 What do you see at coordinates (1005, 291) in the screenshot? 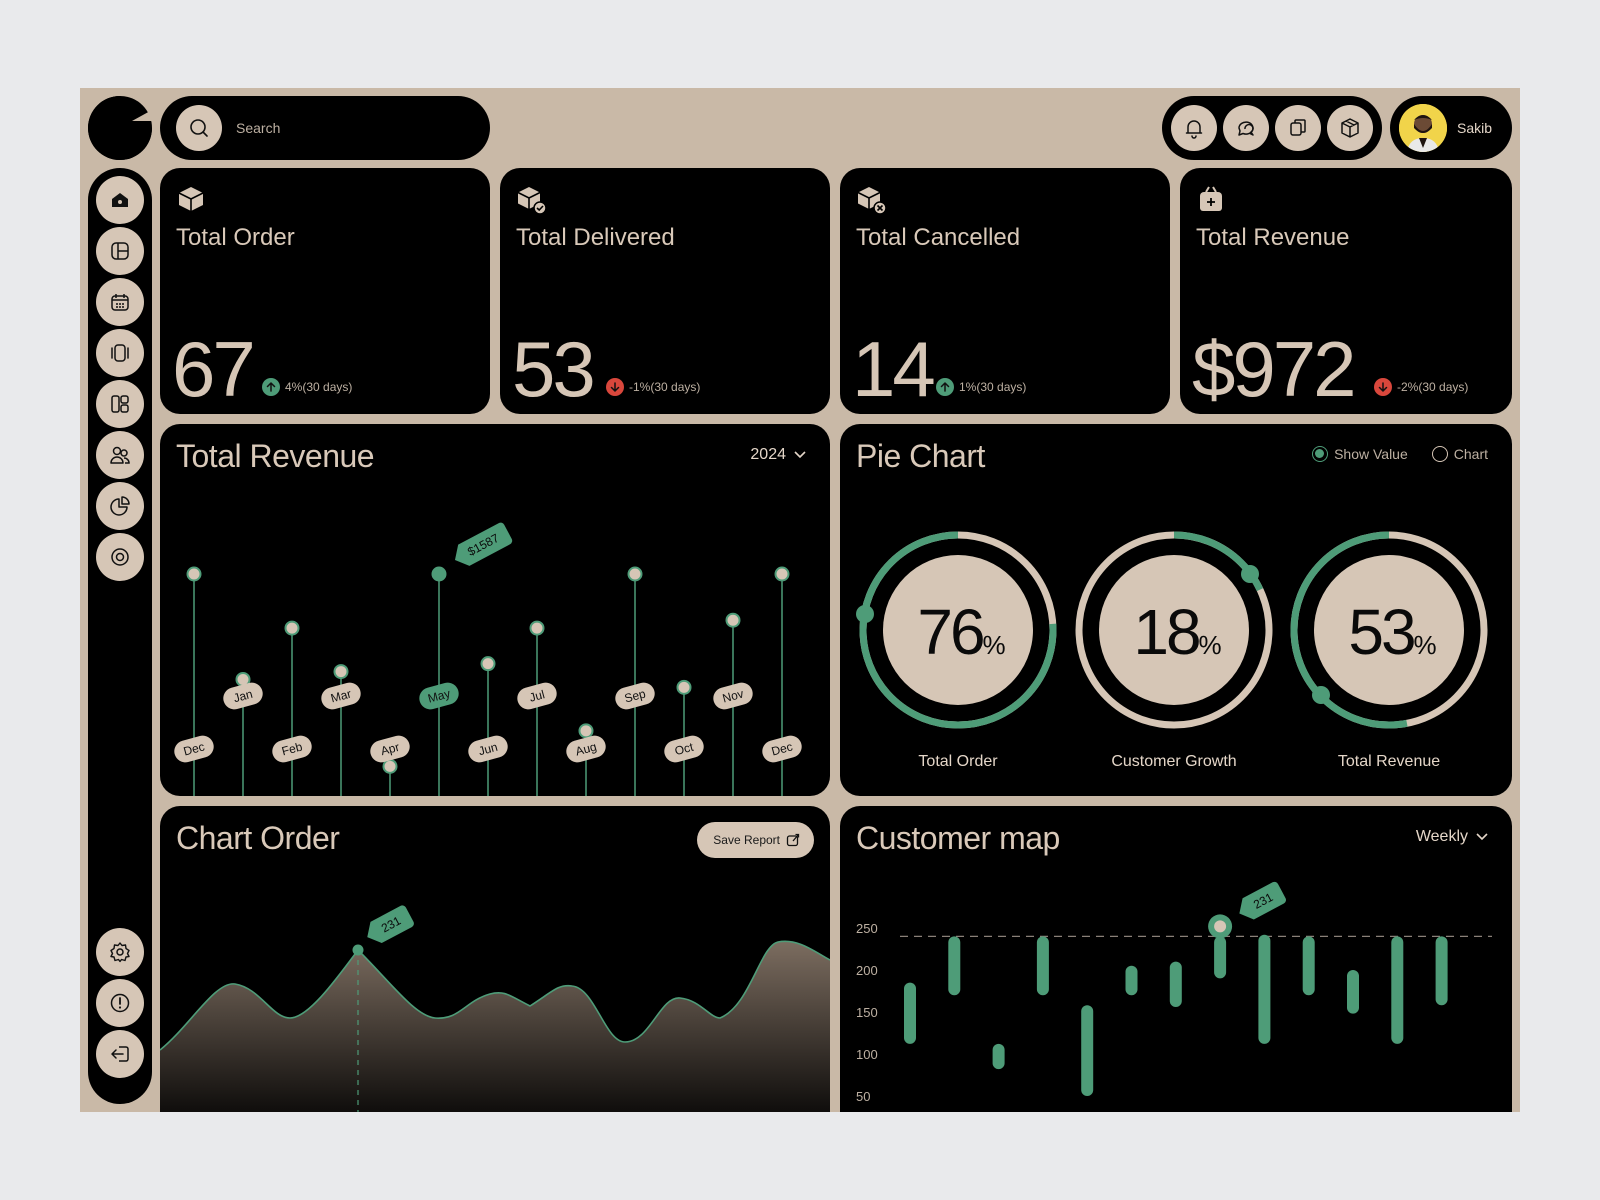
I see `stat-card-total-cancelled: Total Cancelled 14 1%(30 days)` at bounding box center [1005, 291].